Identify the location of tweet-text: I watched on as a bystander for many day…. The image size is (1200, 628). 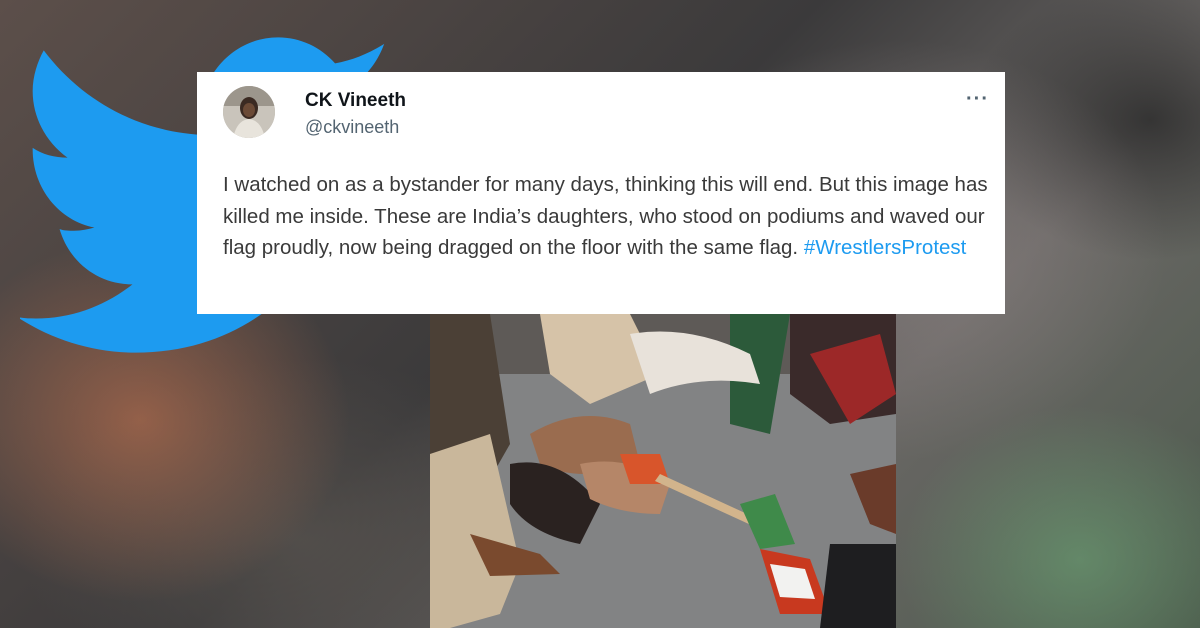
(608, 216).